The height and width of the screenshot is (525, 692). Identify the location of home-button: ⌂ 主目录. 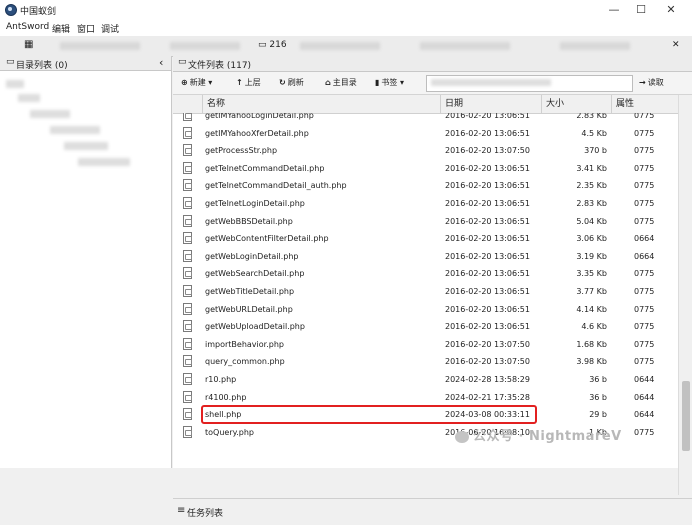
(341, 83).